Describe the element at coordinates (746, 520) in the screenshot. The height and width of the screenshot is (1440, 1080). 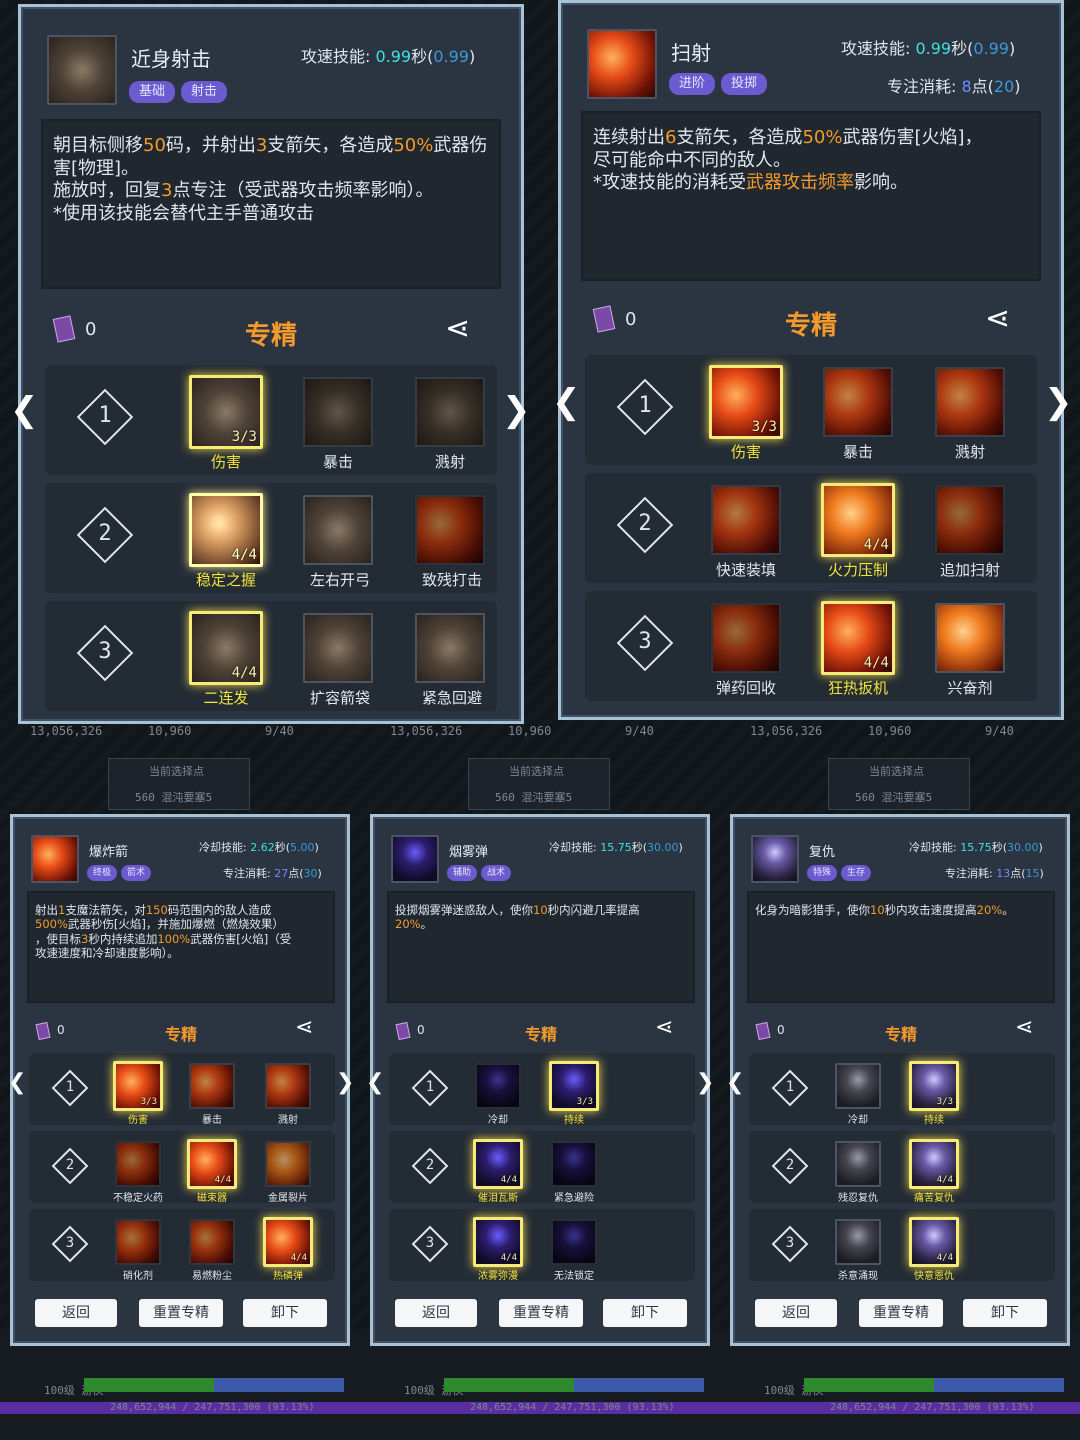
I see `spec-option-quick-reload` at that location.